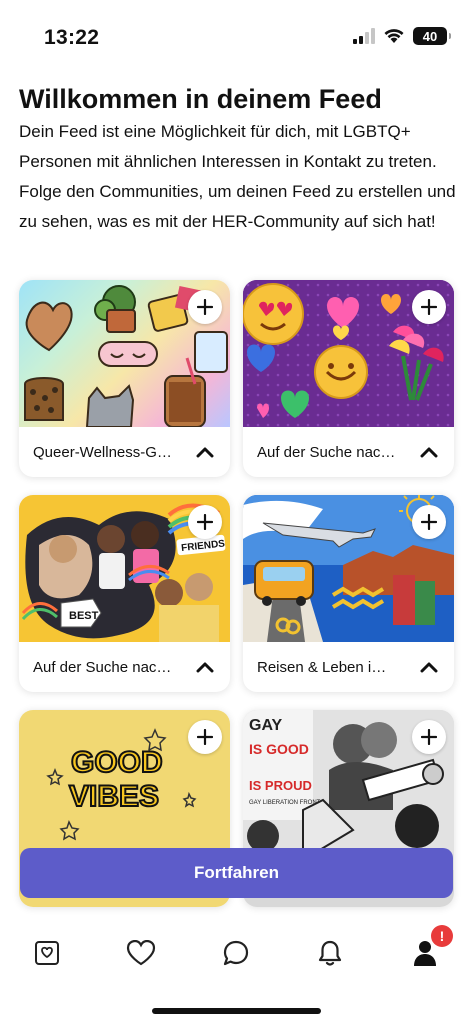 This screenshot has width=473, height=1024. I want to click on status-time: 13:22, so click(72, 37).